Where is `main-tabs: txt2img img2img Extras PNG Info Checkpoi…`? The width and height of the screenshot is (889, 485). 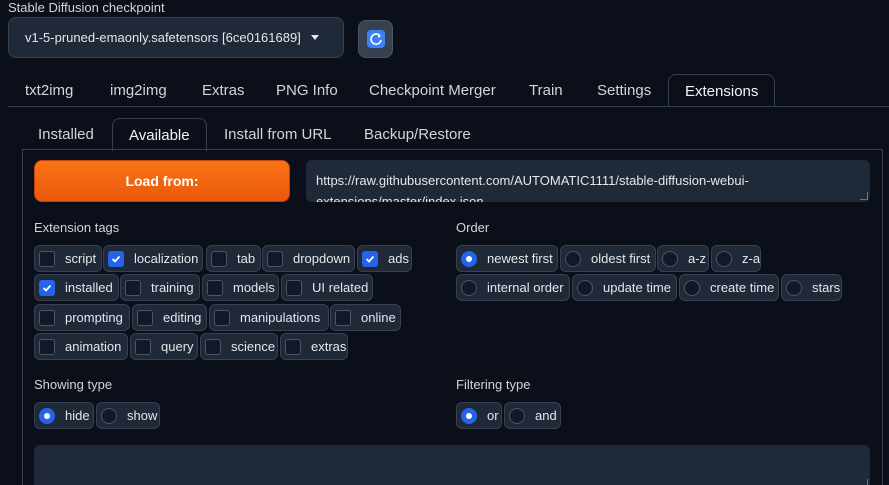 main-tabs: txt2img img2img Extras PNG Info Checkpoi… is located at coordinates (448, 90).